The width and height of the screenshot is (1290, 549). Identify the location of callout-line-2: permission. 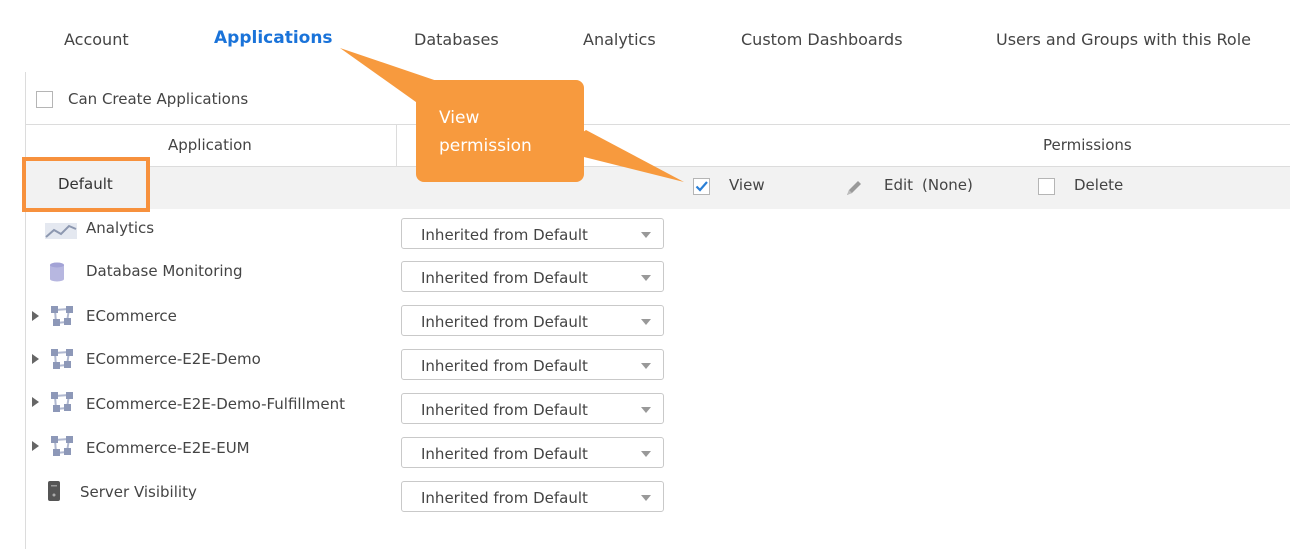
(485, 146).